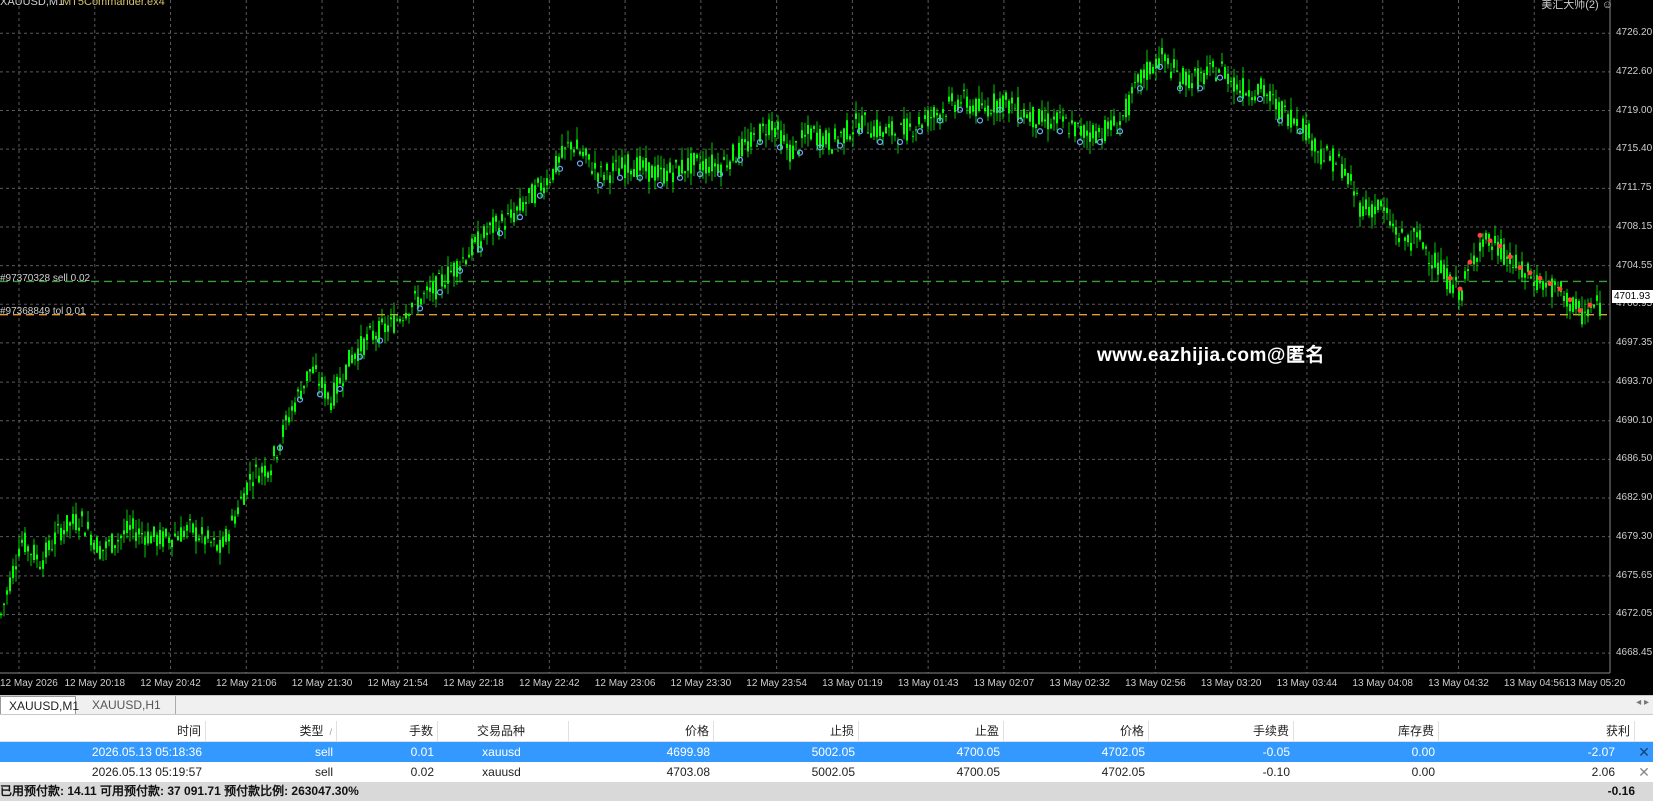  I want to click on col-price-open: 价格, so click(641, 731).